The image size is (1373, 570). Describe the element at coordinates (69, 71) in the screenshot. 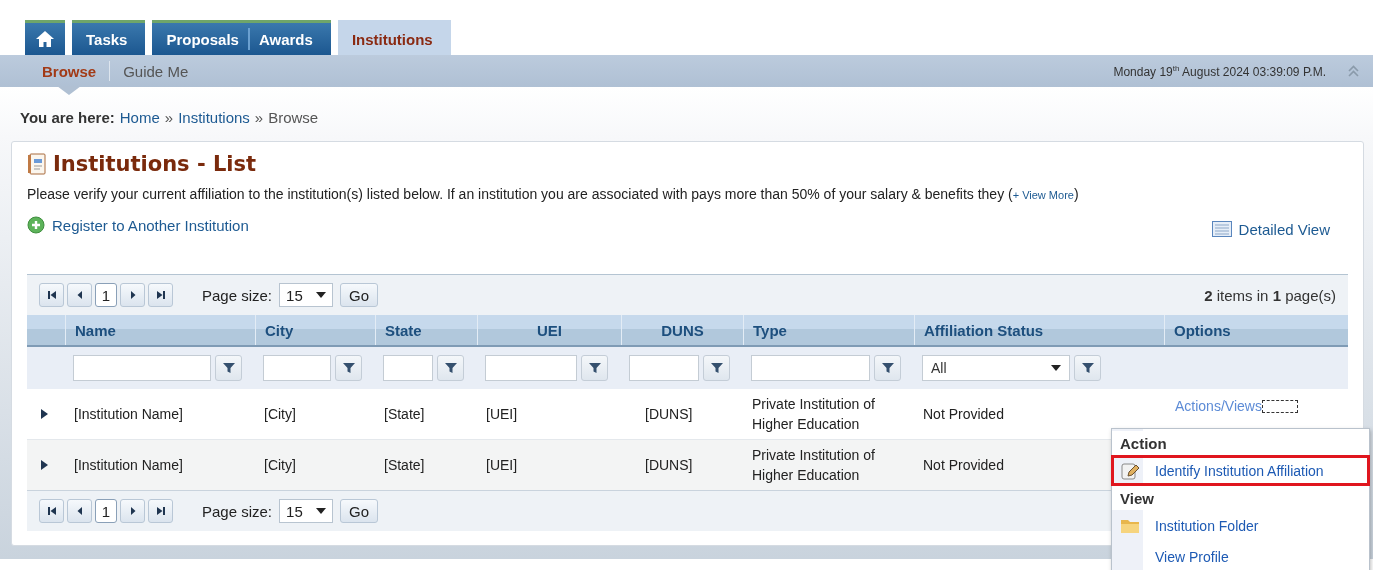

I see `subnav-tab: Browse` at that location.